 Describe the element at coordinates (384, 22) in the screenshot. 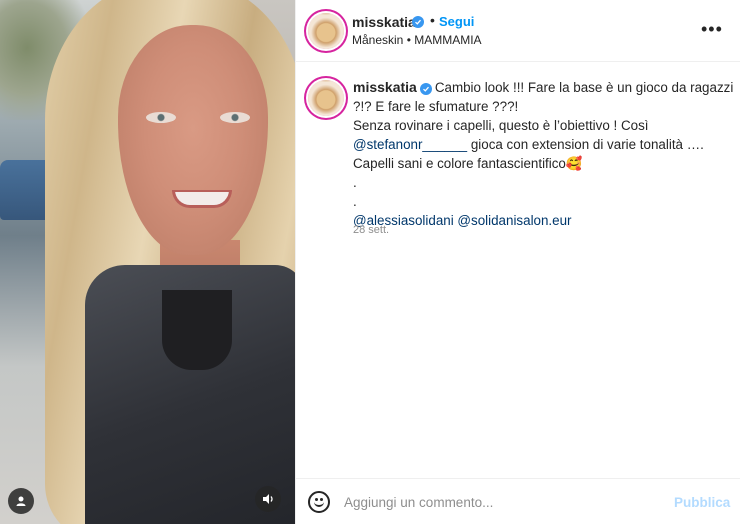

I see `author-username: misskatia` at that location.